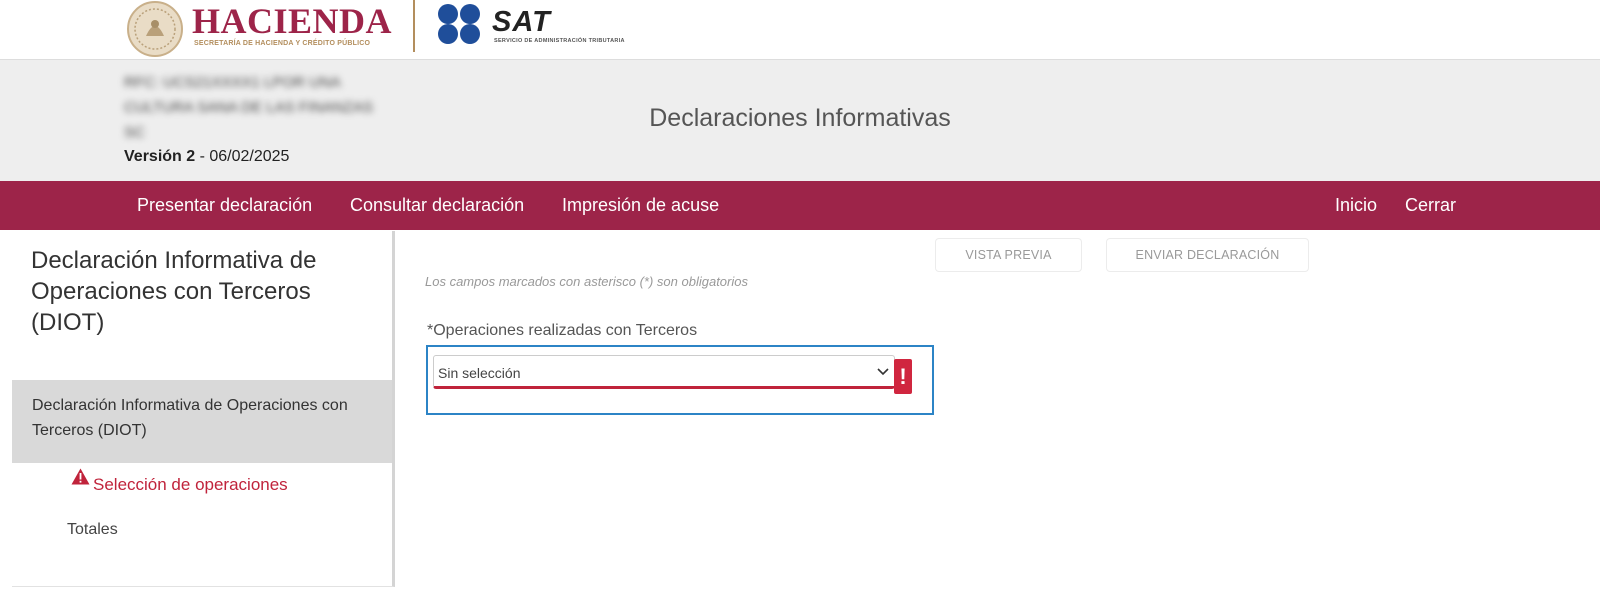 The height and width of the screenshot is (602, 1600). What do you see at coordinates (479, 373) in the screenshot?
I see `select-value: Sin selección` at bounding box center [479, 373].